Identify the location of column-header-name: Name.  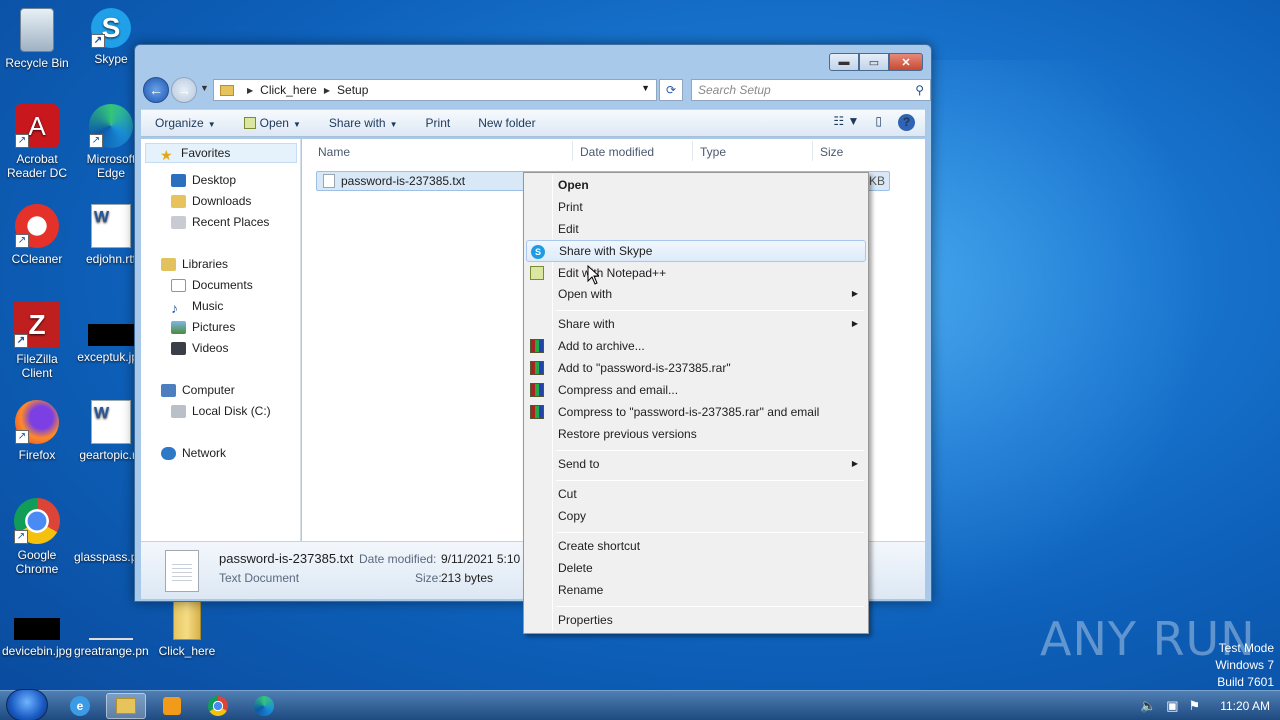
(334, 152).